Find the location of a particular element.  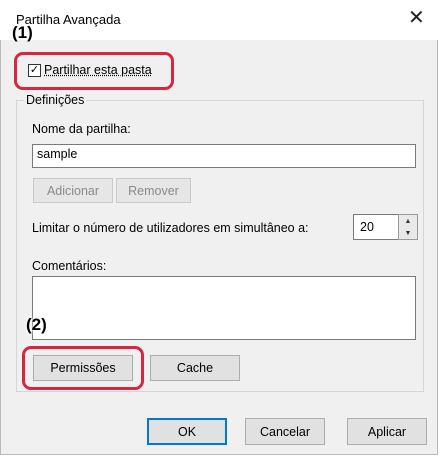

share-name-label: Nome da partilha: is located at coordinates (81, 129).